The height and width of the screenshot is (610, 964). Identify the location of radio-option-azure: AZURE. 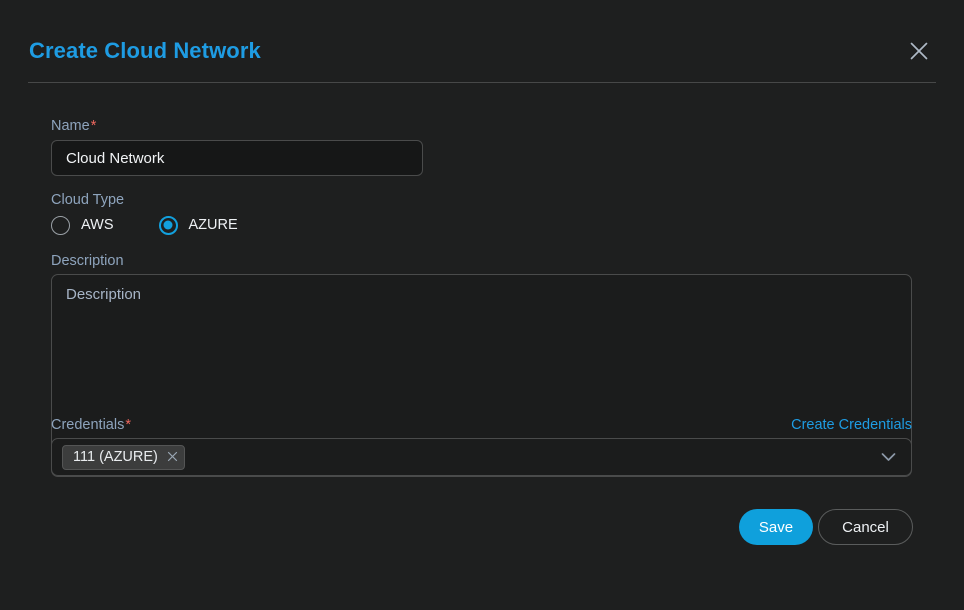
(198, 225).